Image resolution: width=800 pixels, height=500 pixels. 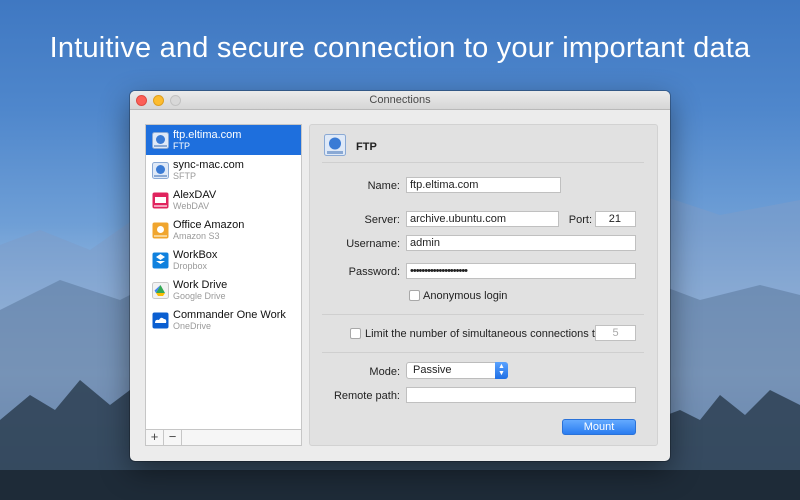 What do you see at coordinates (457, 370) in the screenshot?
I see `mode-select: Passive ▲ ▼` at bounding box center [457, 370].